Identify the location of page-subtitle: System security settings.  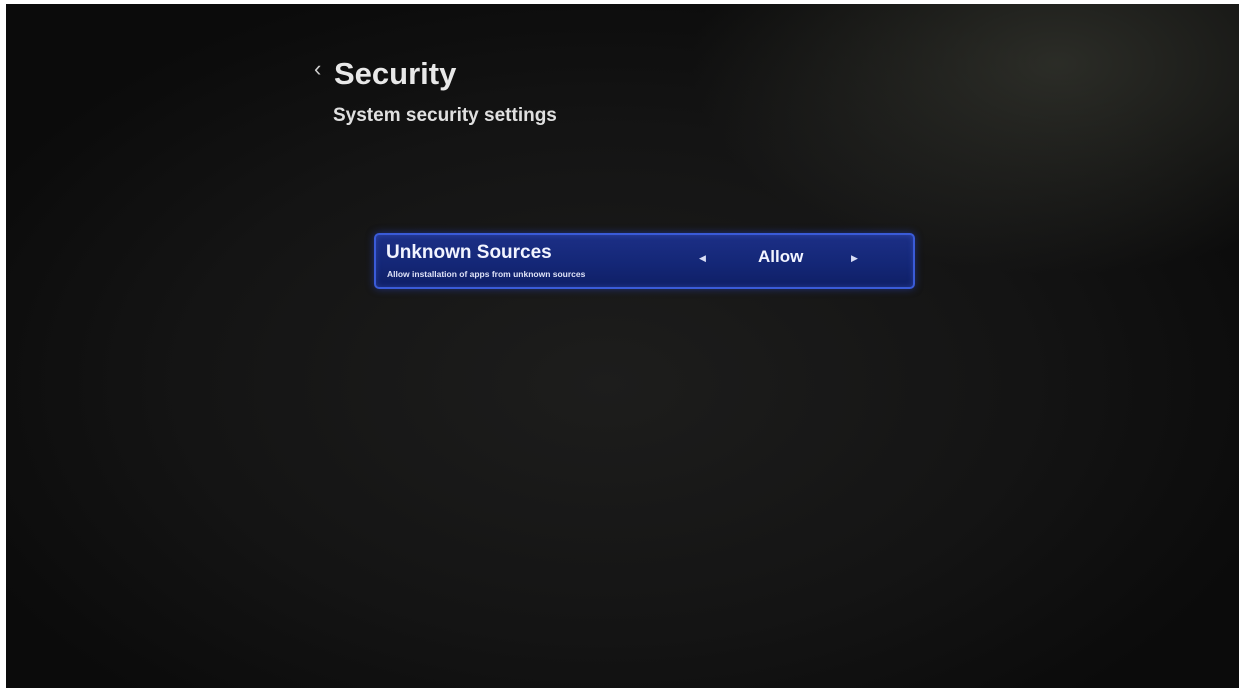
(445, 115).